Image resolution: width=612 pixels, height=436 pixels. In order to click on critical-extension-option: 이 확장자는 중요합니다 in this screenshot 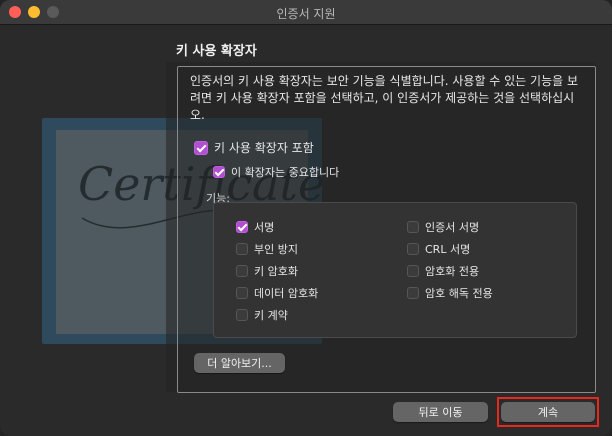, I will do `click(276, 172)`.